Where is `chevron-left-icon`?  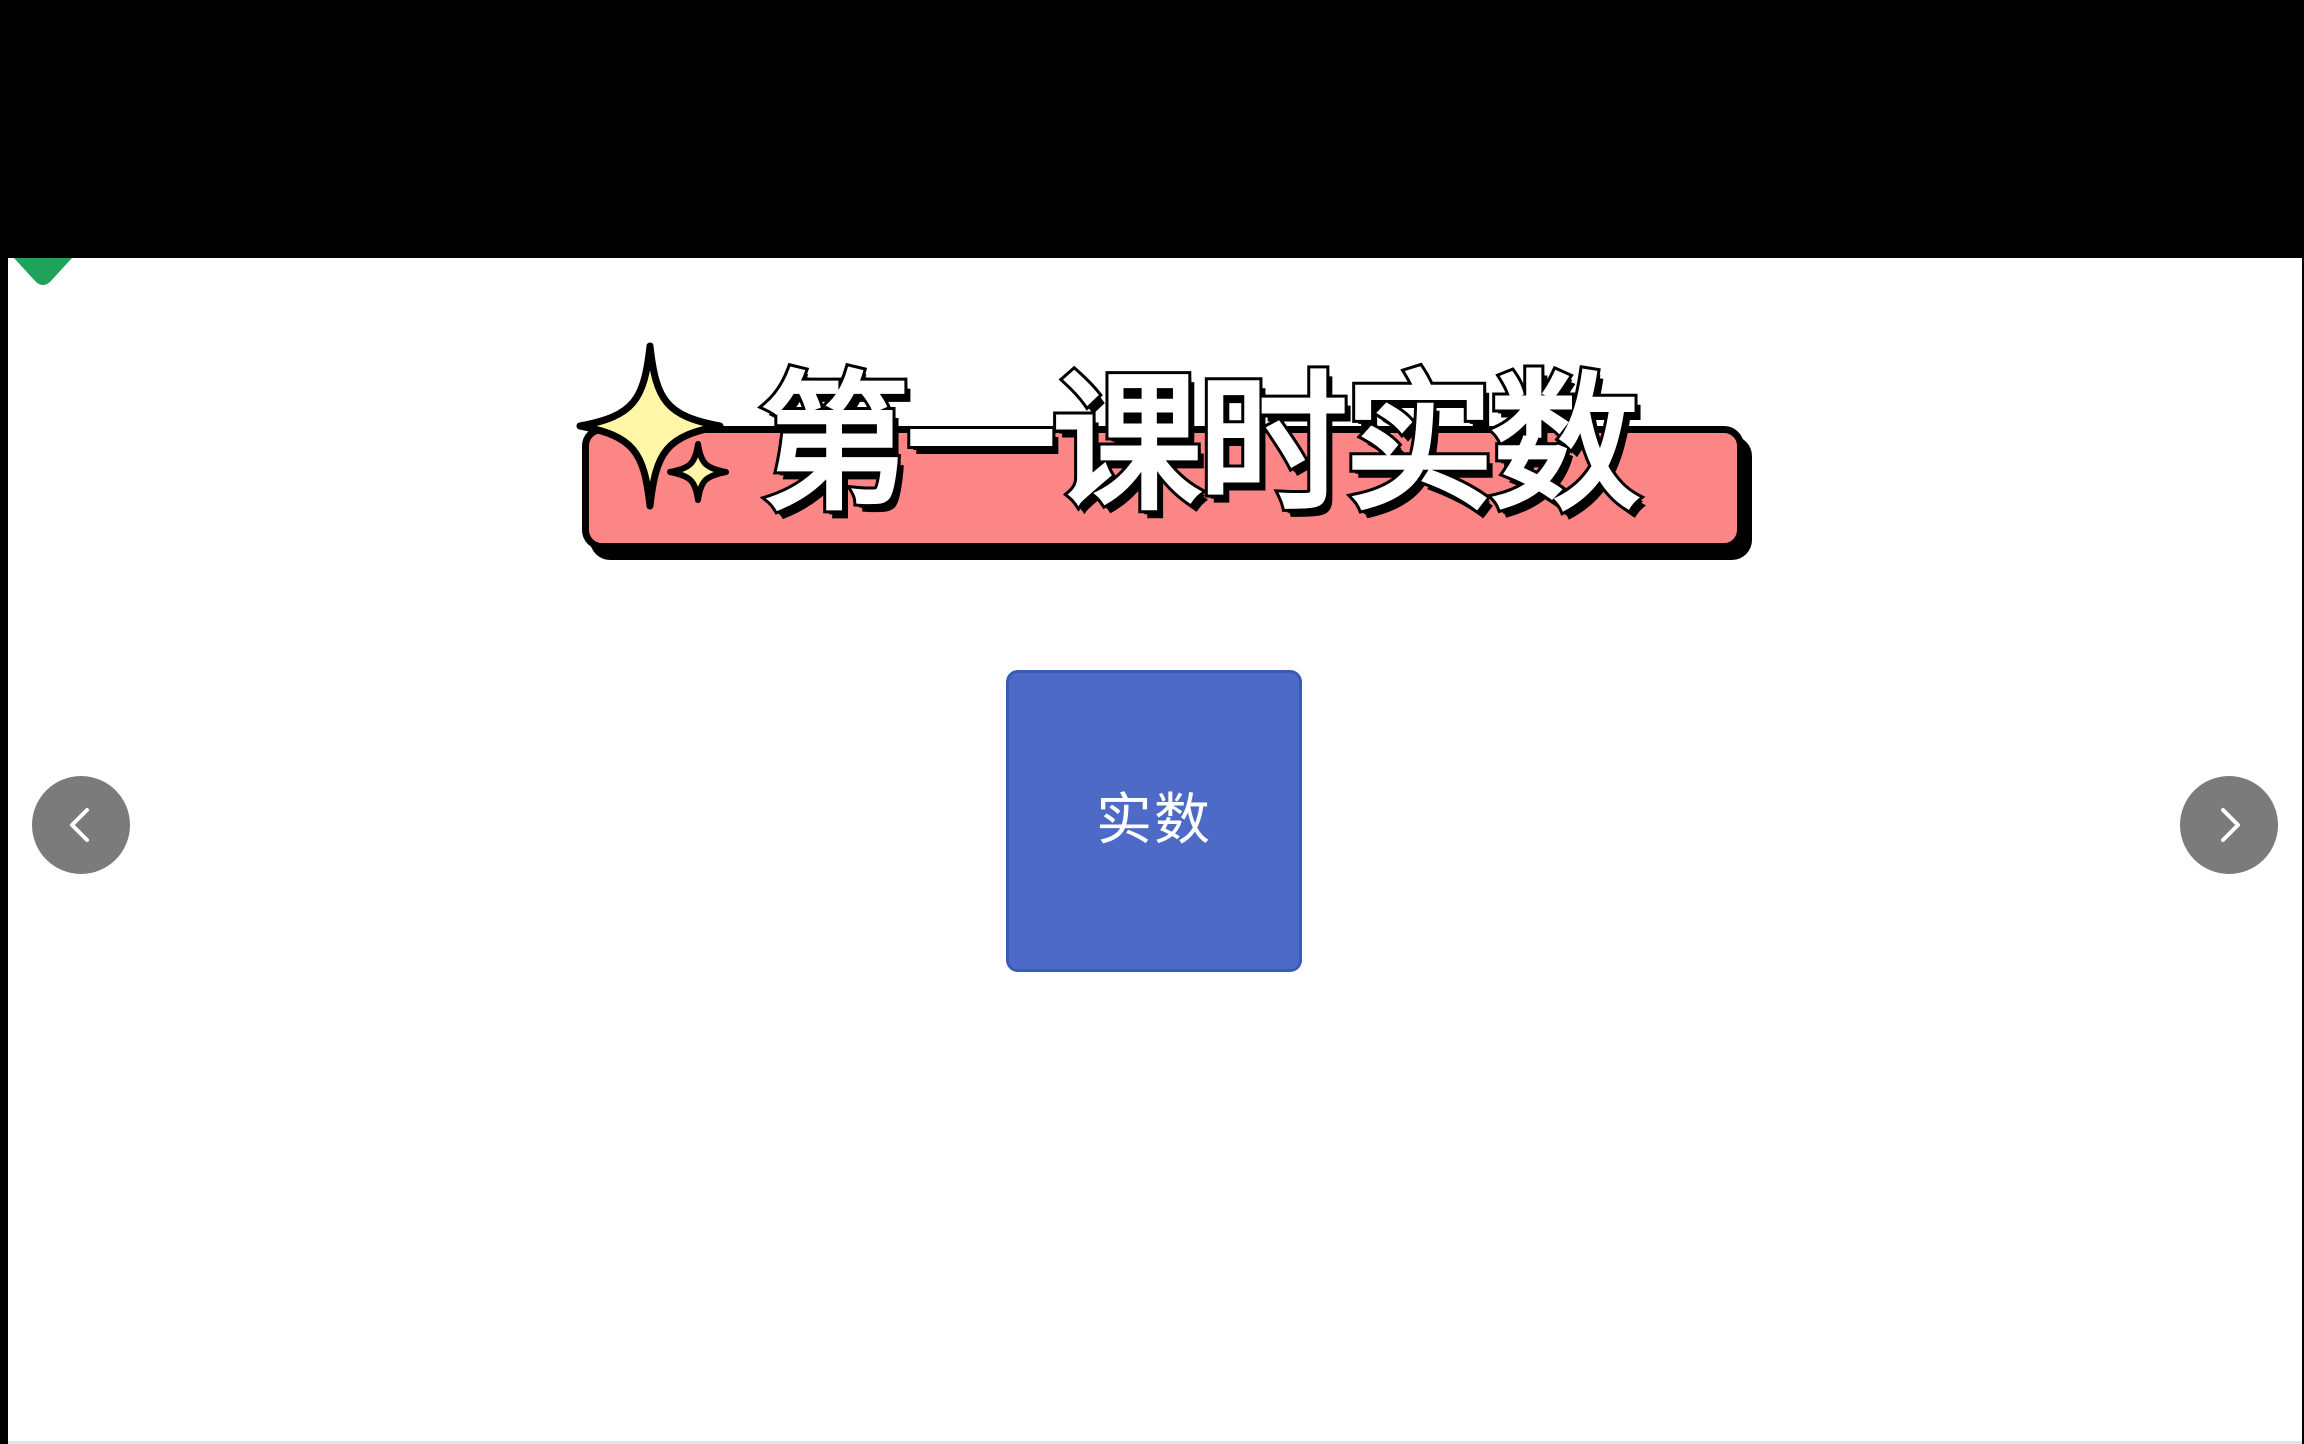 chevron-left-icon is located at coordinates (79, 825).